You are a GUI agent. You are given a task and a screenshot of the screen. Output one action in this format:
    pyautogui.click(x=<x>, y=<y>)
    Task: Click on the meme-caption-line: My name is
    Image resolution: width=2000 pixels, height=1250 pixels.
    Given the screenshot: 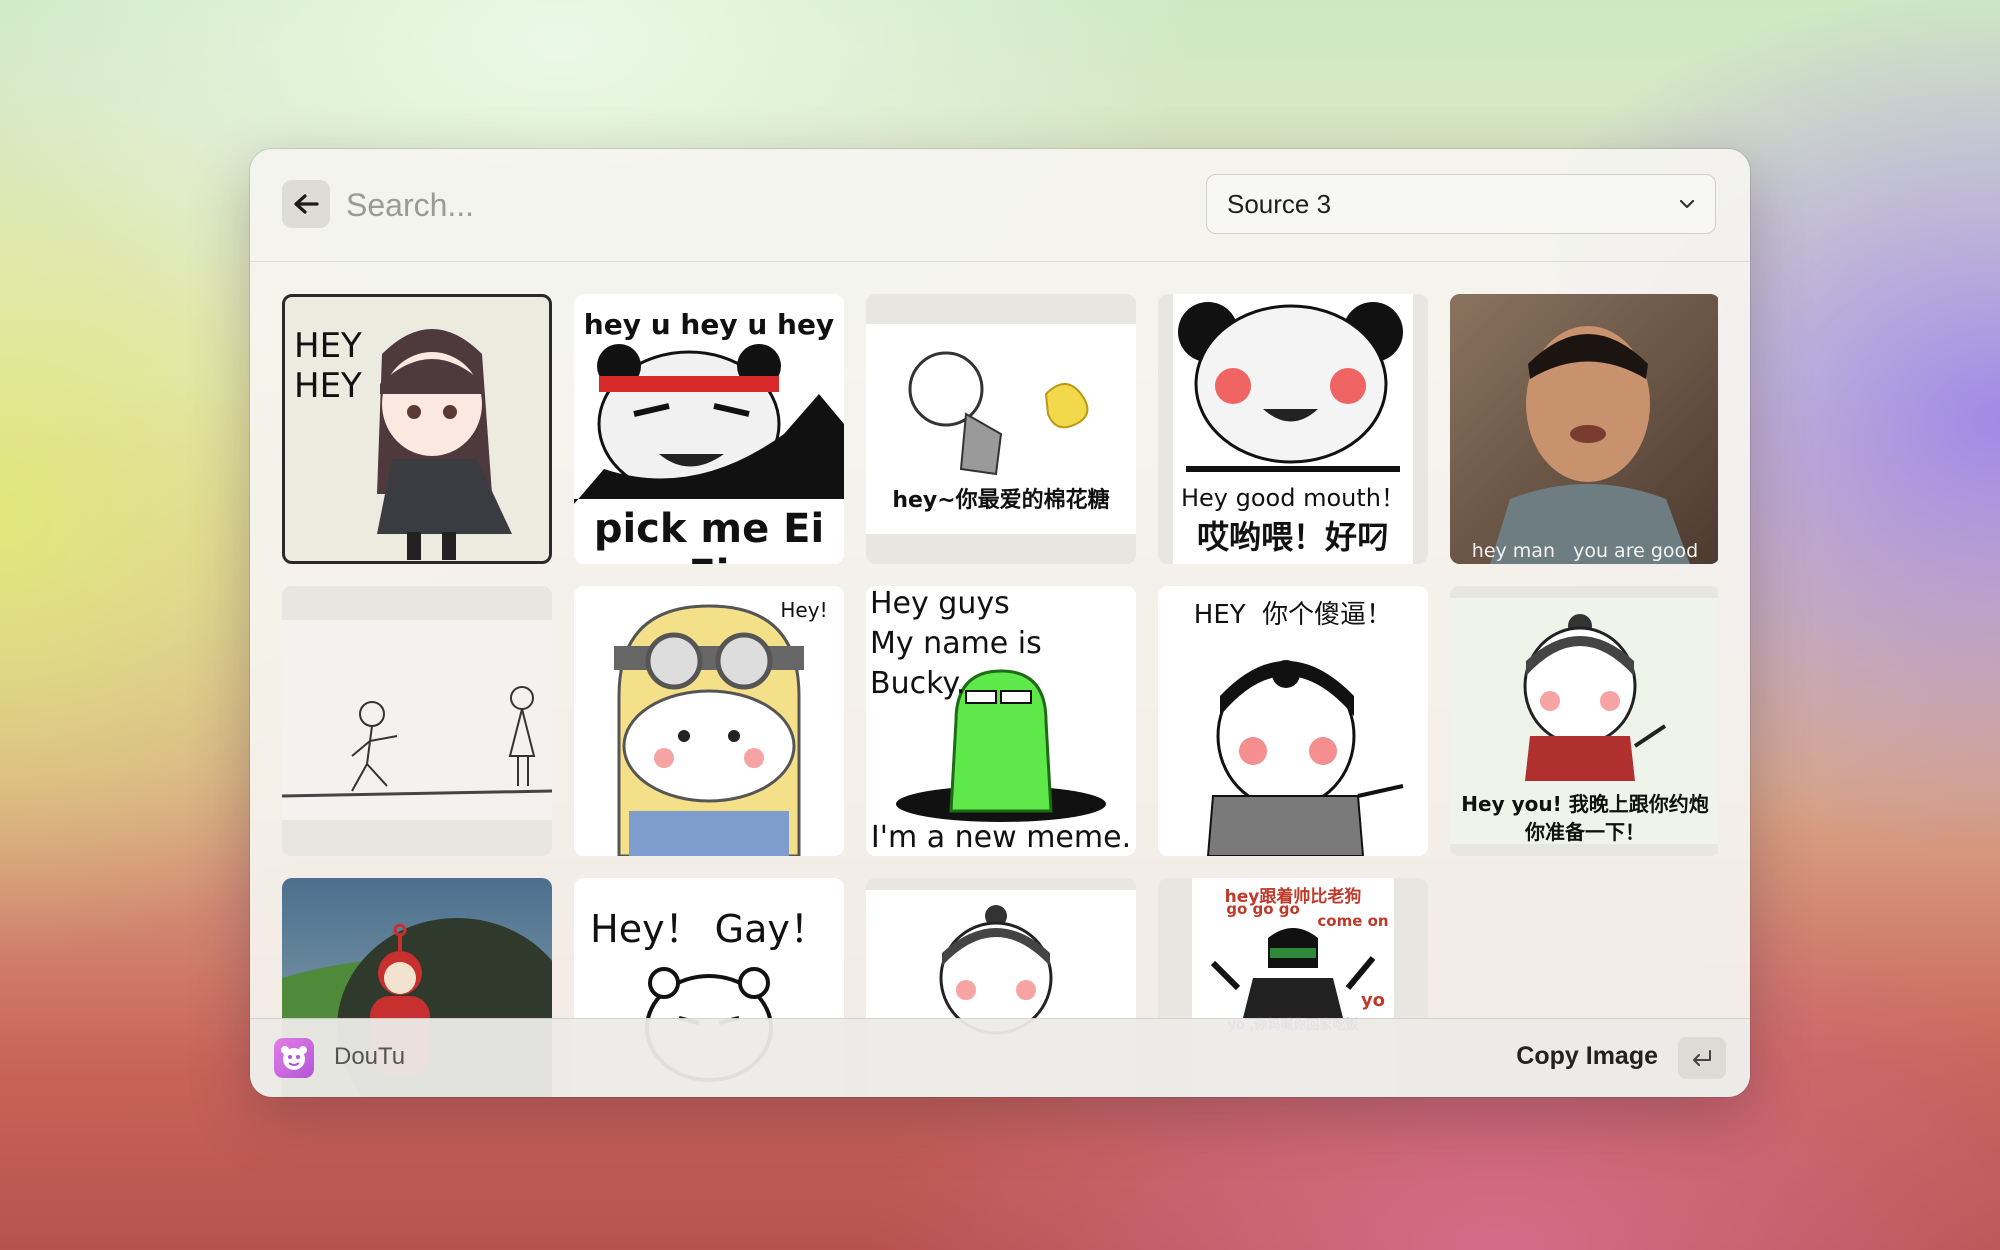 What is the action you would take?
    pyautogui.click(x=956, y=643)
    